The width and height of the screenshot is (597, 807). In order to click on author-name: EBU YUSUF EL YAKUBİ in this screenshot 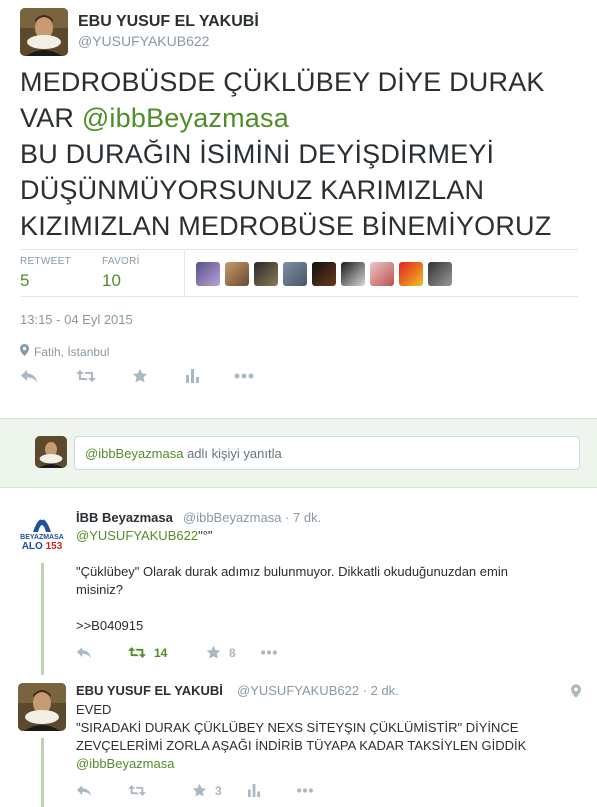, I will do `click(168, 22)`.